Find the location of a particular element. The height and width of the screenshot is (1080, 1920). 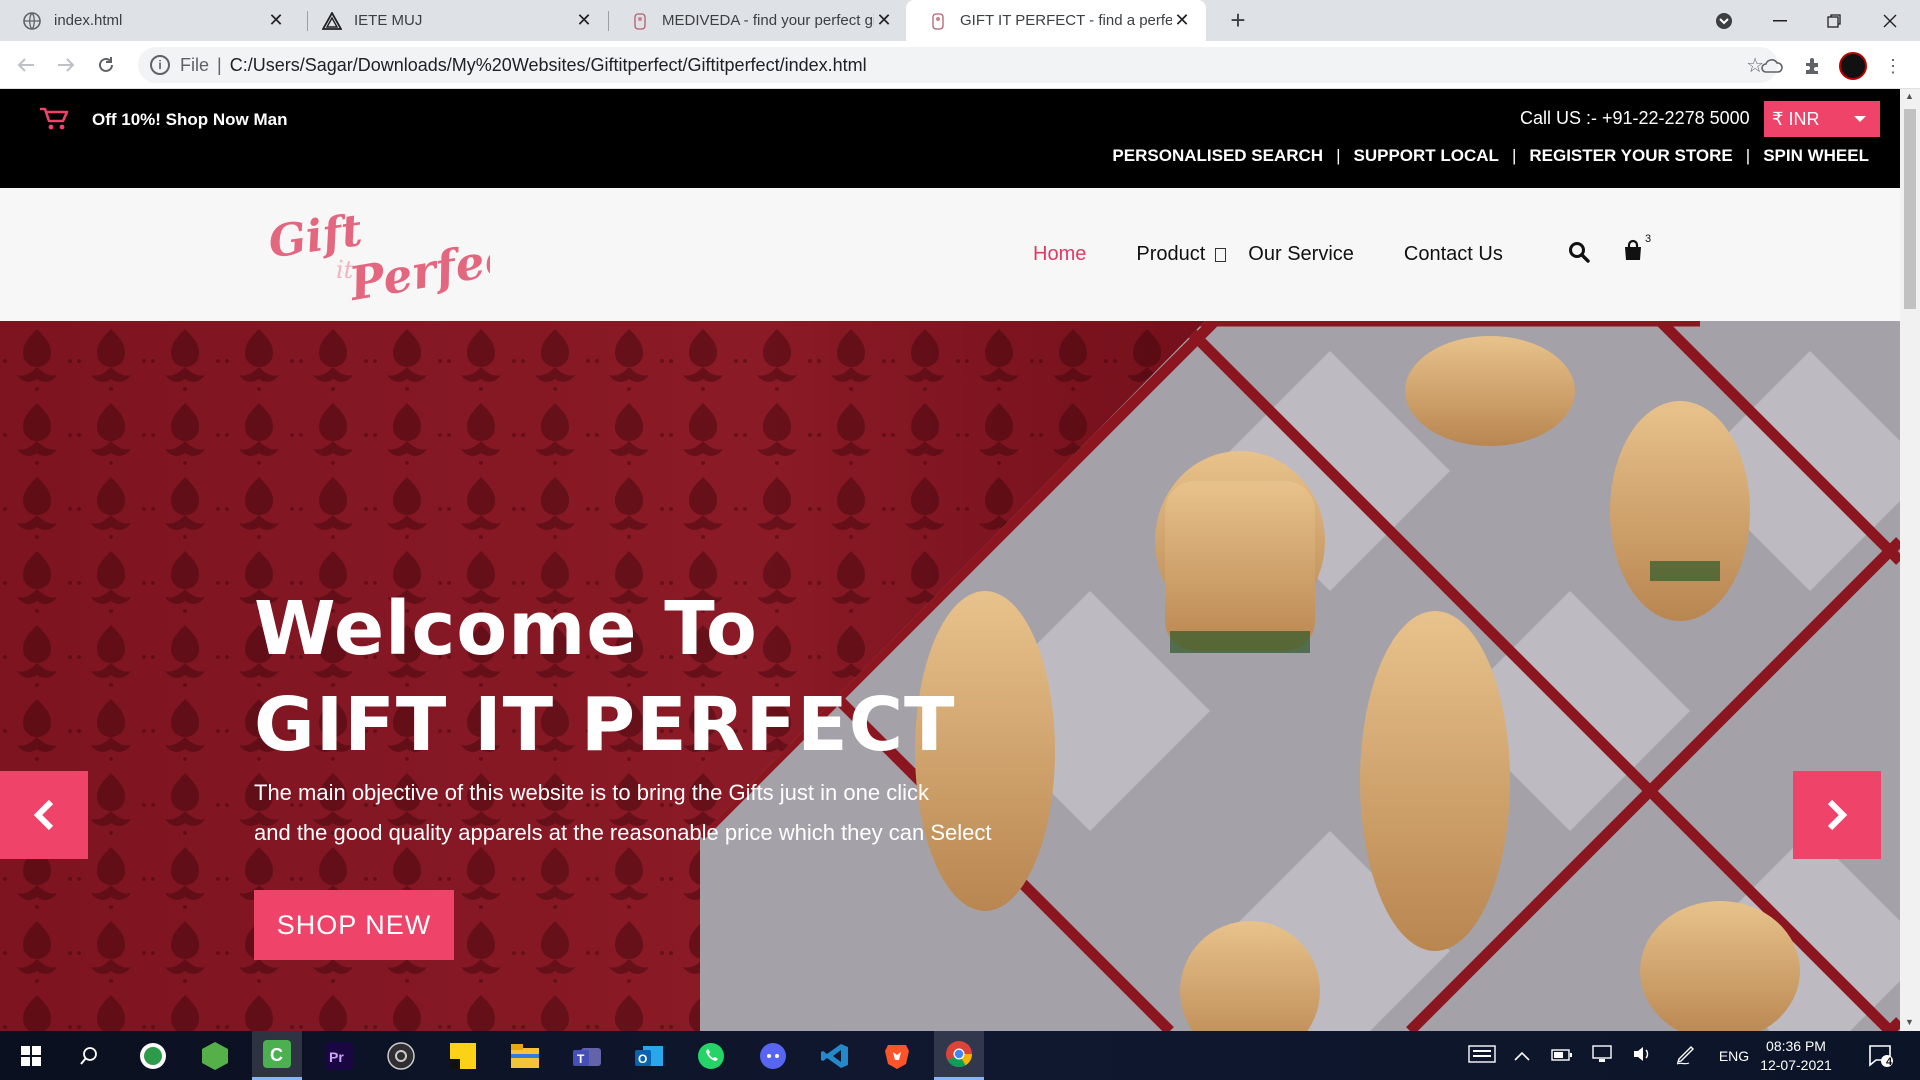

call-us-text: Call US :- +91-22-2278 5000 is located at coordinates (1635, 118).